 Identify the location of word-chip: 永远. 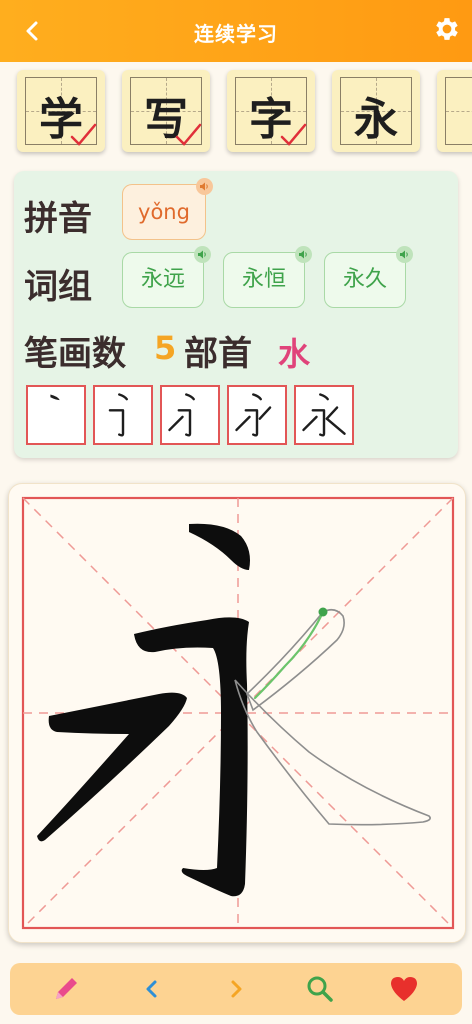
(166, 277).